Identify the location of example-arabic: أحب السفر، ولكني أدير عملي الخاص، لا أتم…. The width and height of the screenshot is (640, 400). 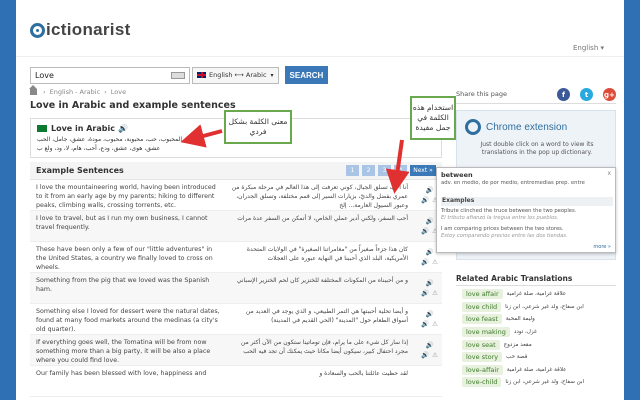
(322, 218).